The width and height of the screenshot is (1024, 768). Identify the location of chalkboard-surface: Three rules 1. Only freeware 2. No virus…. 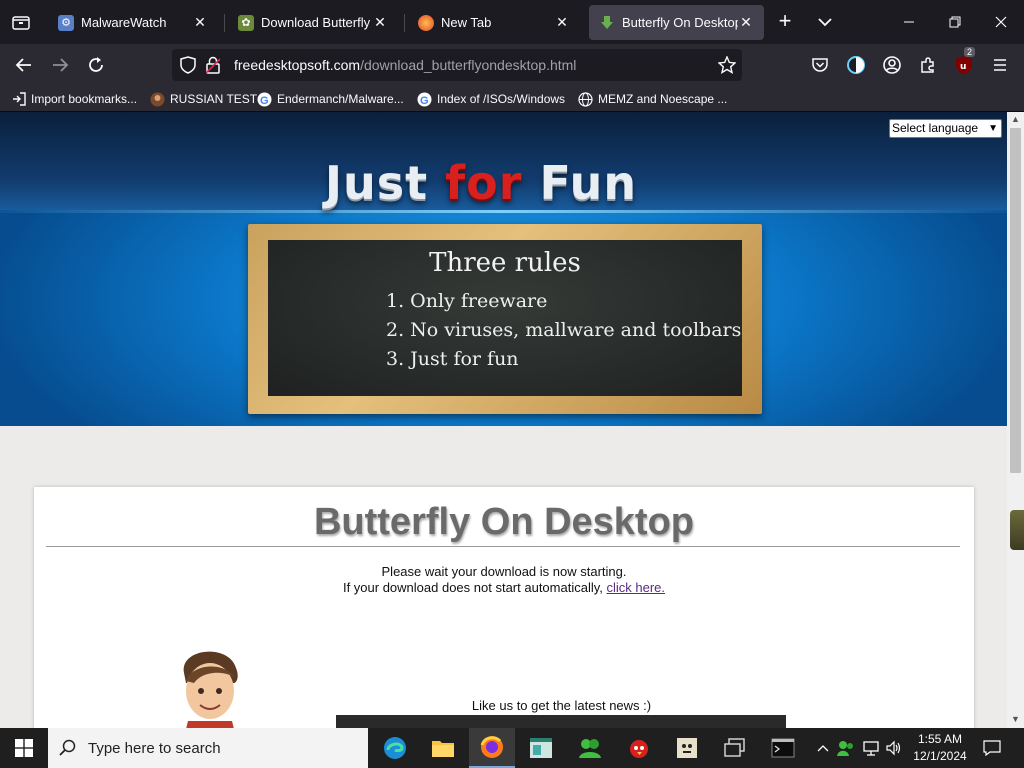
(505, 318).